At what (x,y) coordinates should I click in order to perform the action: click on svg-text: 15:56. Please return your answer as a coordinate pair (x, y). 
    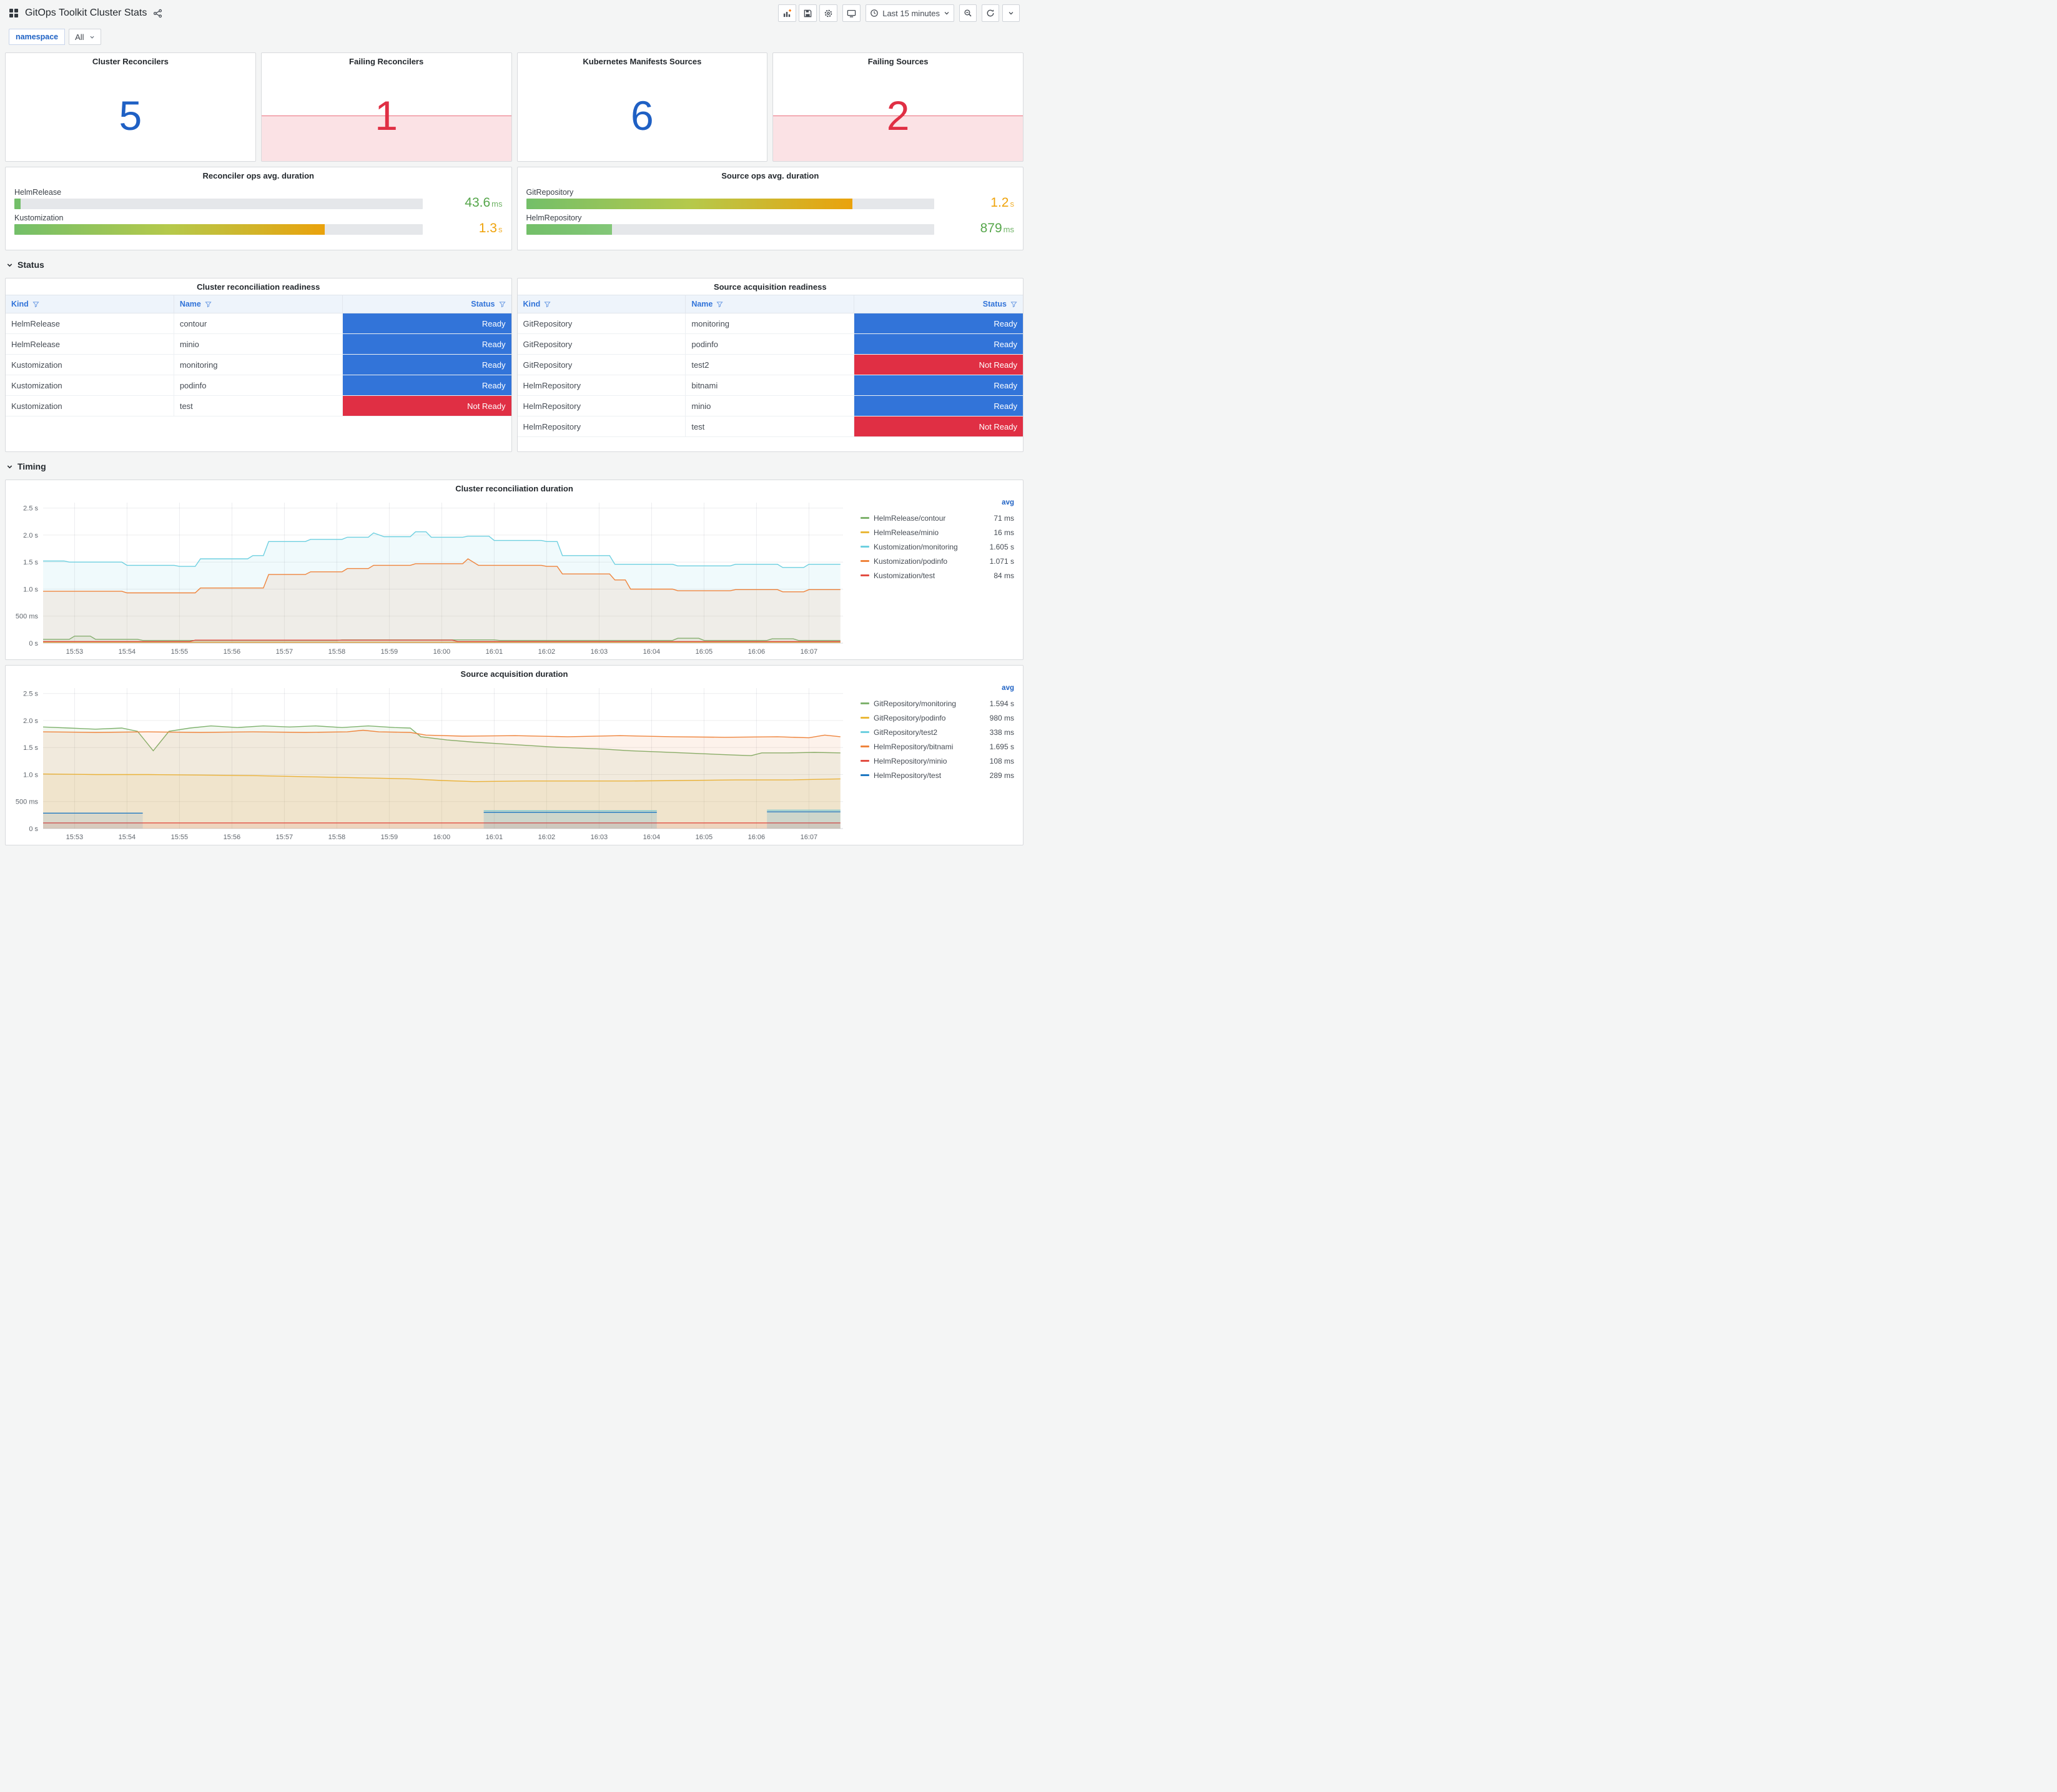
    Looking at the image, I should click on (233, 652).